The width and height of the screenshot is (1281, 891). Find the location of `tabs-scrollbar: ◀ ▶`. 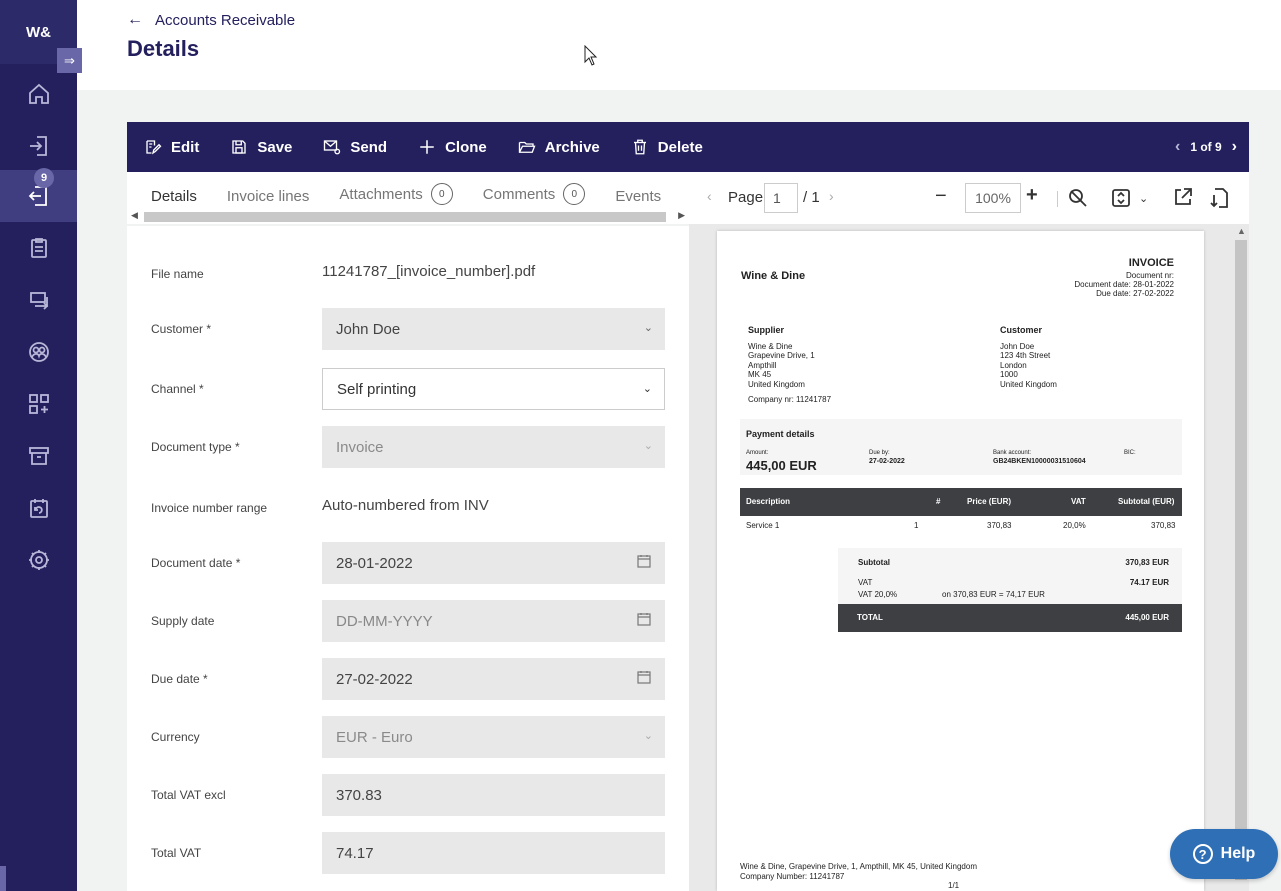

tabs-scrollbar: ◀ ▶ is located at coordinates (408, 217).